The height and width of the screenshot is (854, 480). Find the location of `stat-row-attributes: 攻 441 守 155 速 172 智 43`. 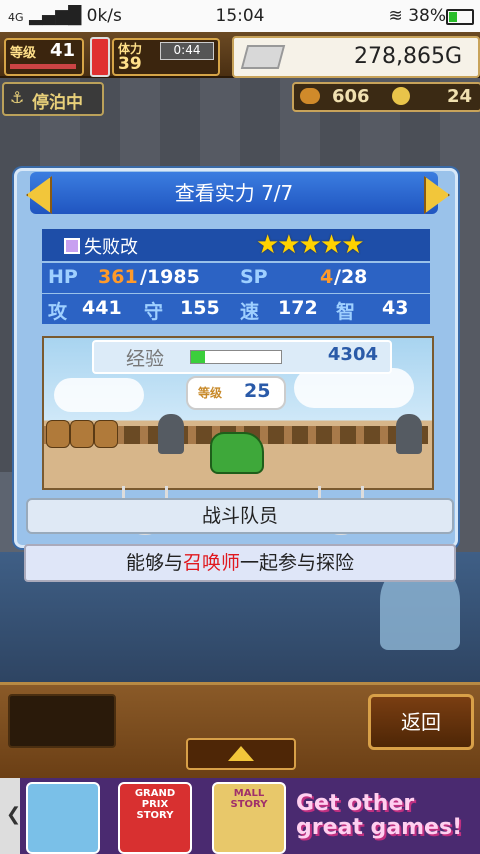

stat-row-attributes: 攻 441 守 155 速 172 智 43 is located at coordinates (236, 309).